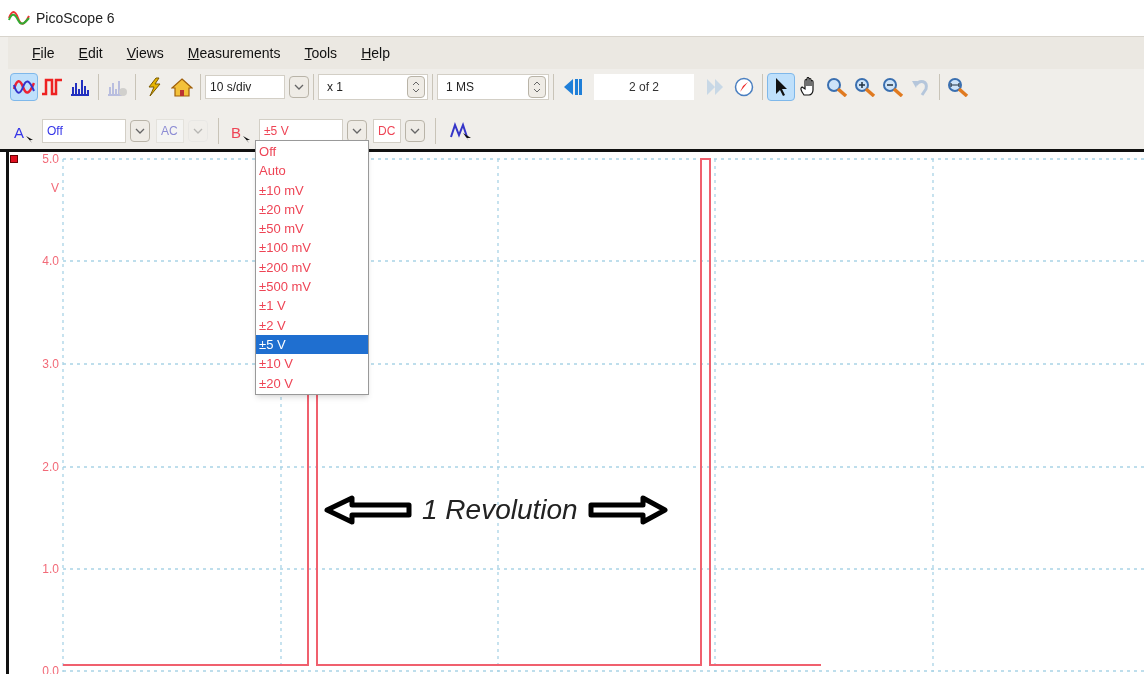 This screenshot has width=1144, height=674. I want to click on sine-wave-icon, so click(24, 87).